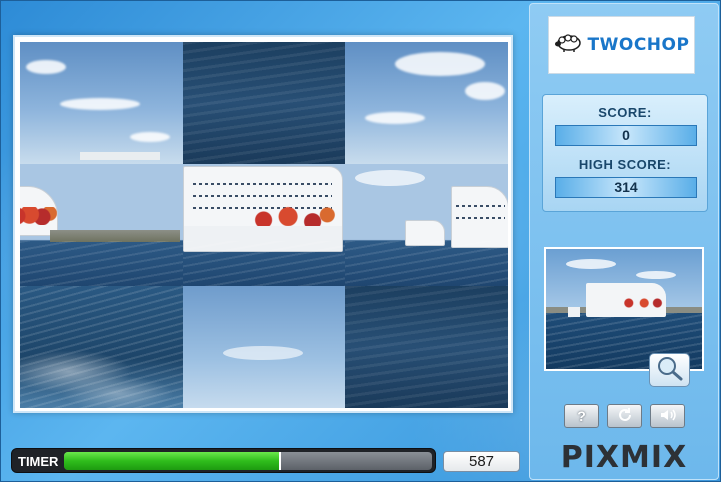 The height and width of the screenshot is (482, 721). Describe the element at coordinates (626, 187) in the screenshot. I see `high-score-value: 314` at that location.